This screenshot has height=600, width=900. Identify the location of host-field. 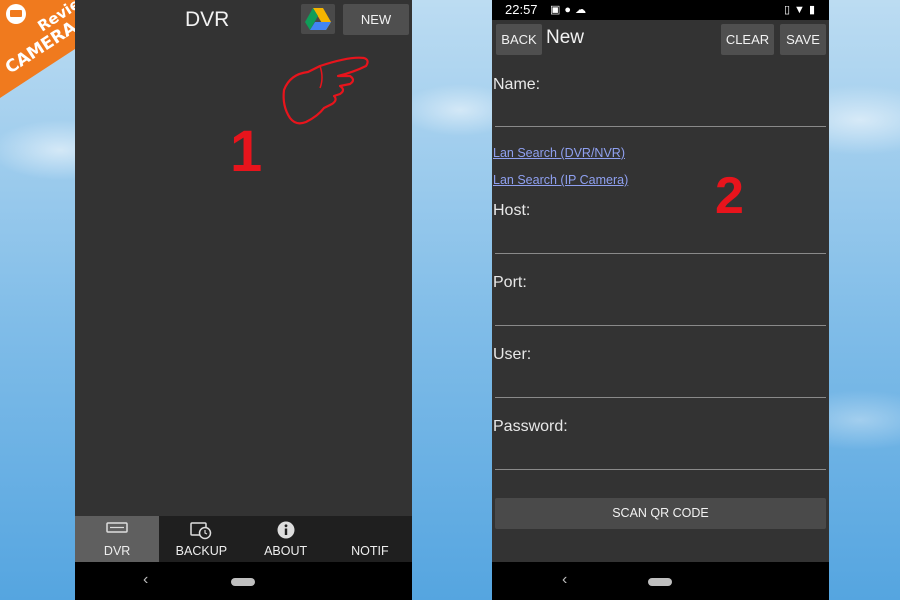
(660, 253).